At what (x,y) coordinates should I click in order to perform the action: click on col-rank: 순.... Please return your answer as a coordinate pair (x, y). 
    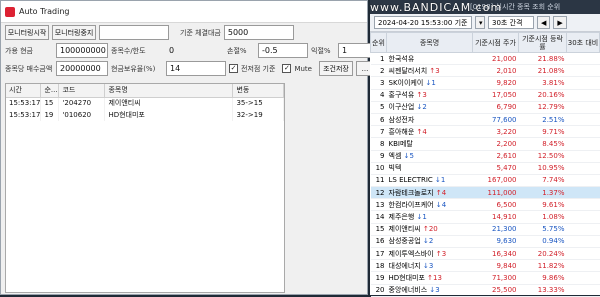
    Looking at the image, I should click on (50, 91).